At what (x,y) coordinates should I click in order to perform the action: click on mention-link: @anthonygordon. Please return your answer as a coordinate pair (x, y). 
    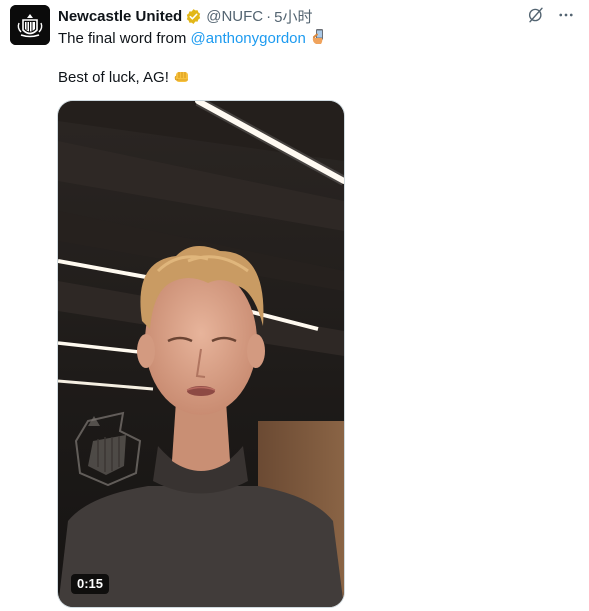
    Looking at the image, I should click on (248, 38).